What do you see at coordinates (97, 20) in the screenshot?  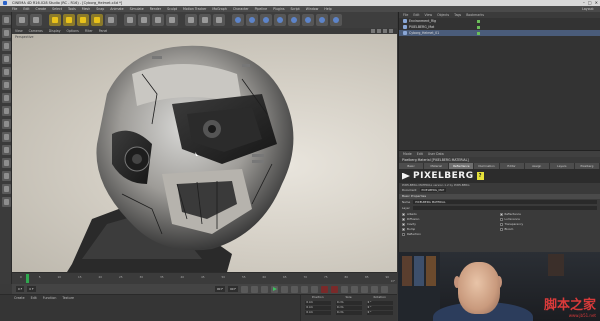 I see `rotate-icon` at bounding box center [97, 20].